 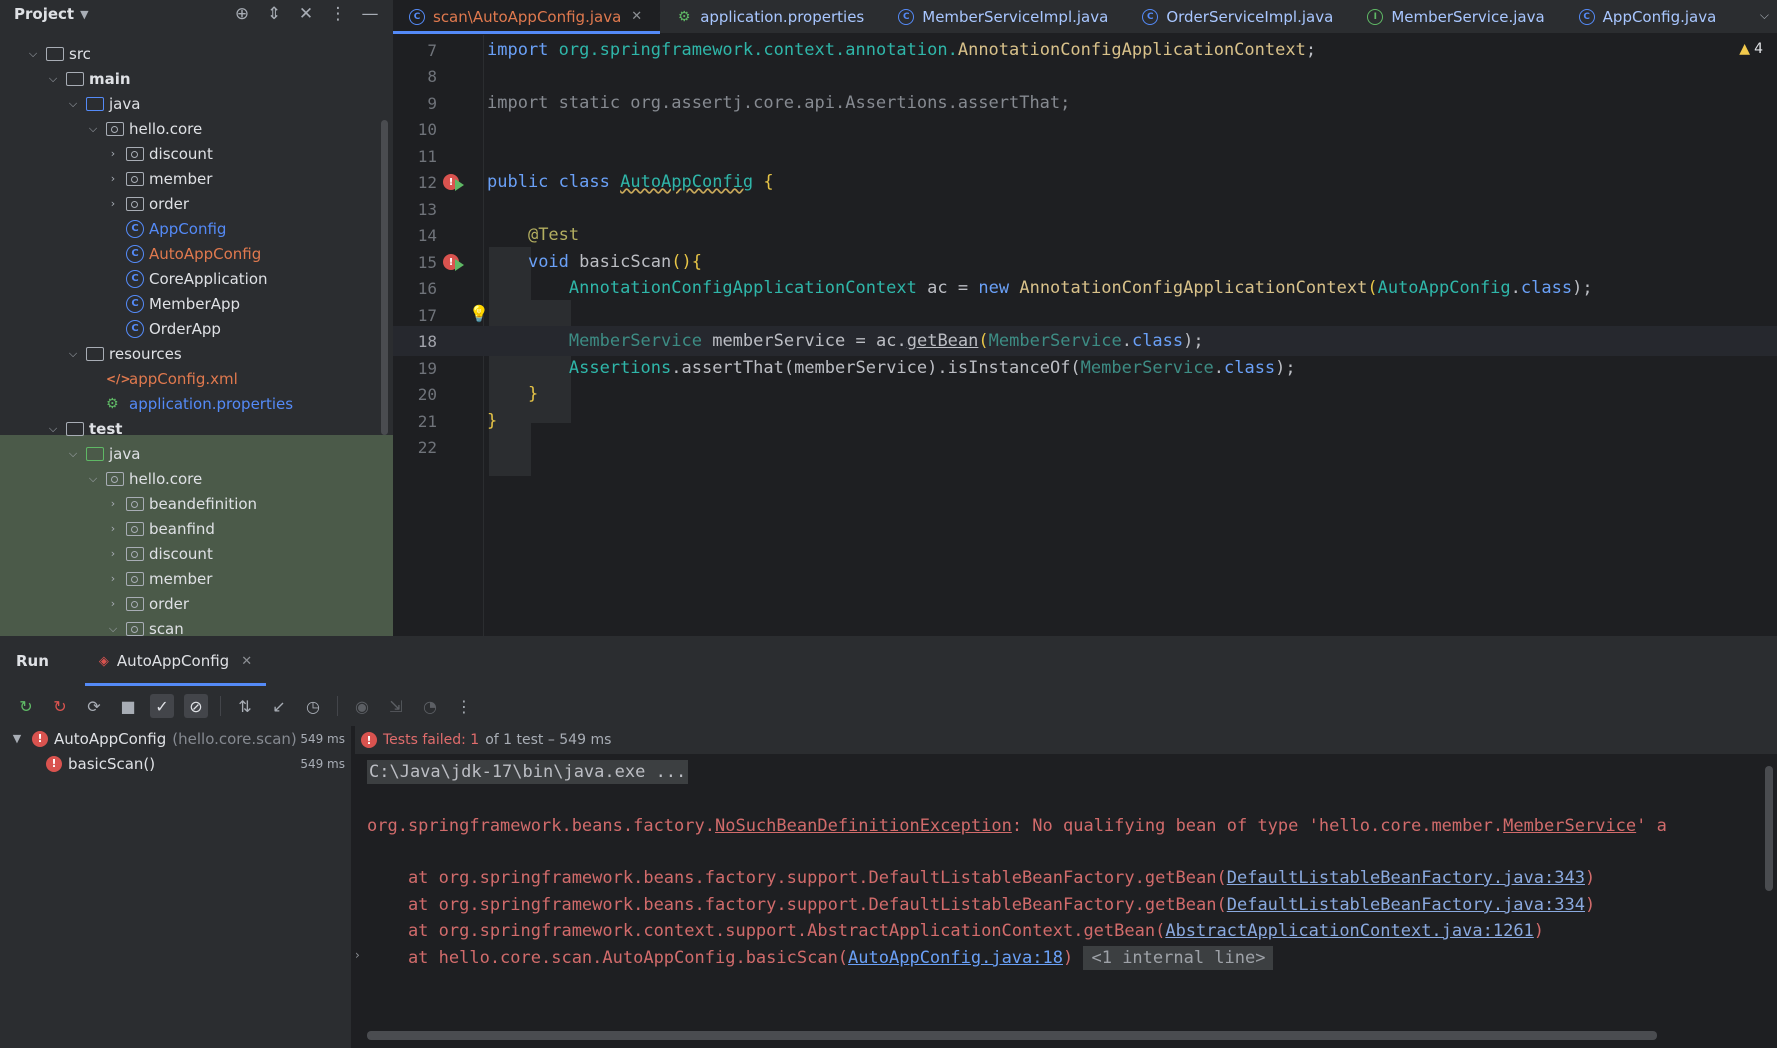 I want to click on tree-item: C AutoAppConfig, so click(x=190, y=253).